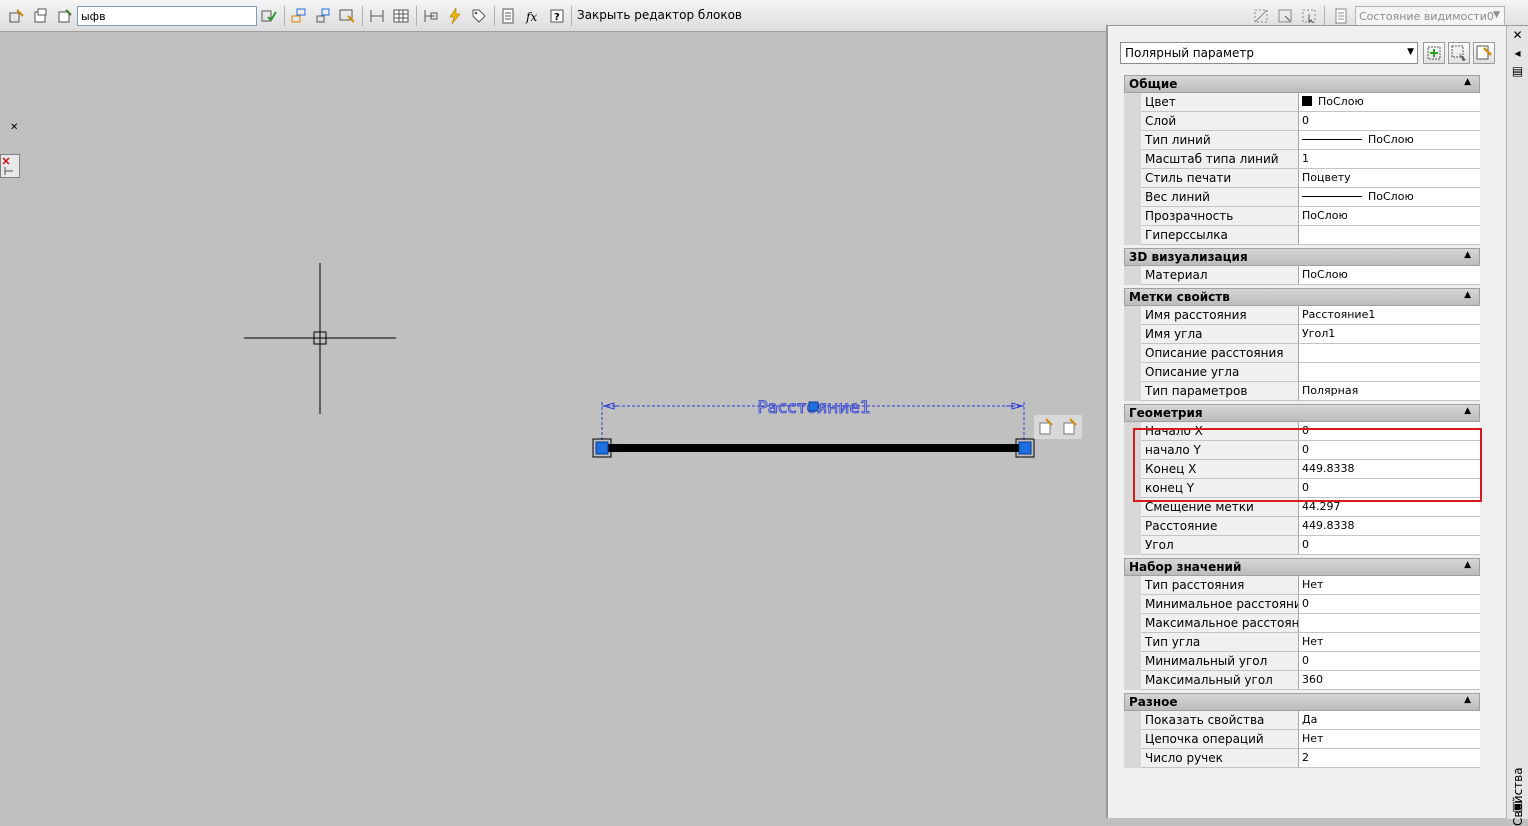  What do you see at coordinates (1434, 53) in the screenshot?
I see `toggle-pickadd-button` at bounding box center [1434, 53].